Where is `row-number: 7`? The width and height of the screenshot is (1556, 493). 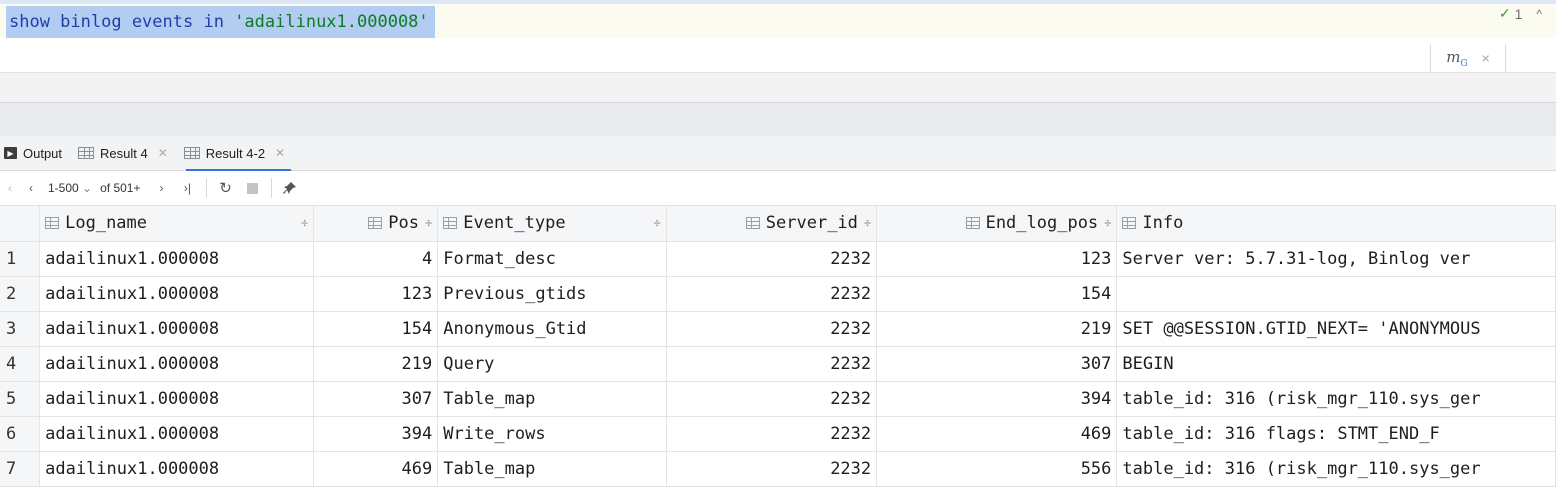
row-number: 7 is located at coordinates (20, 469).